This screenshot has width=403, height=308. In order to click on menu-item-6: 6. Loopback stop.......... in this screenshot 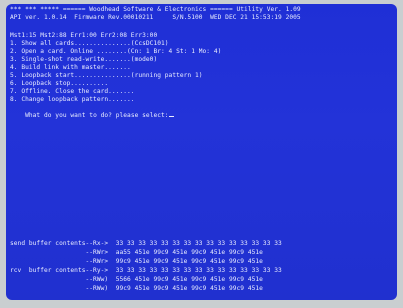, I will do `click(59, 84)`.